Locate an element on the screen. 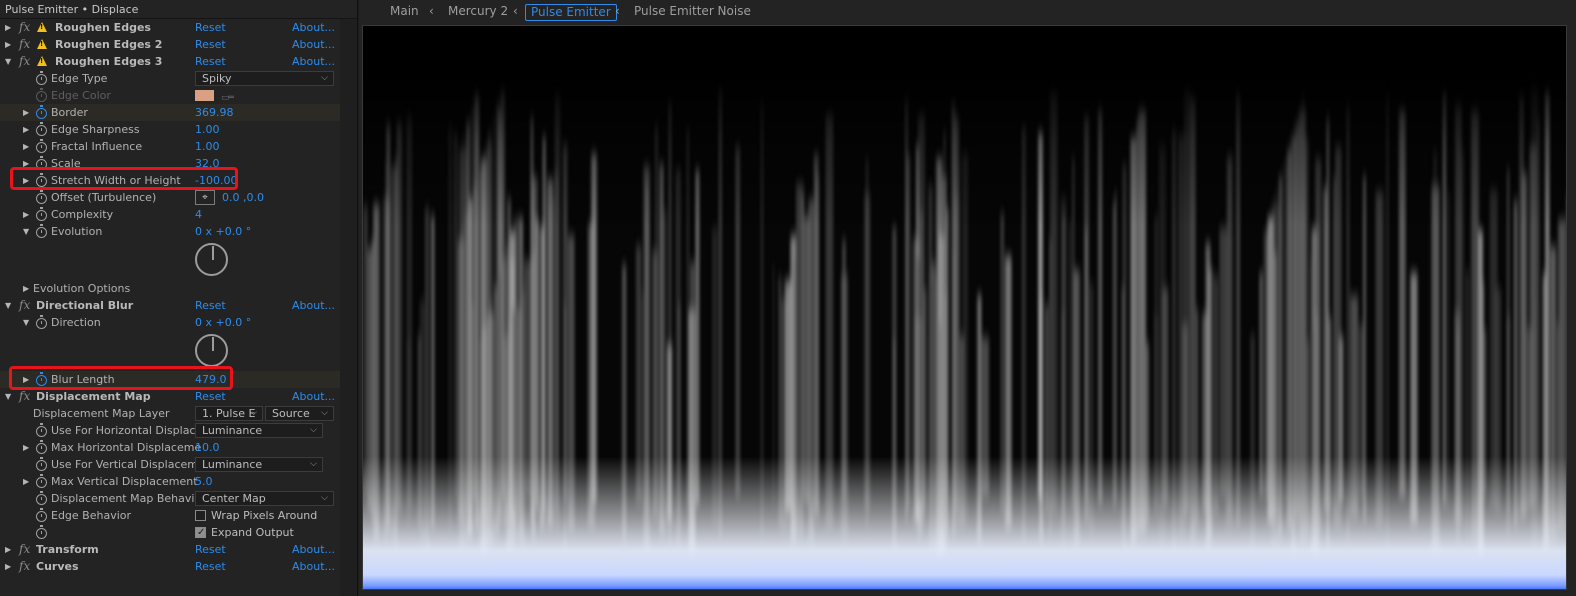  param-value: 369.98 is located at coordinates (214, 112).